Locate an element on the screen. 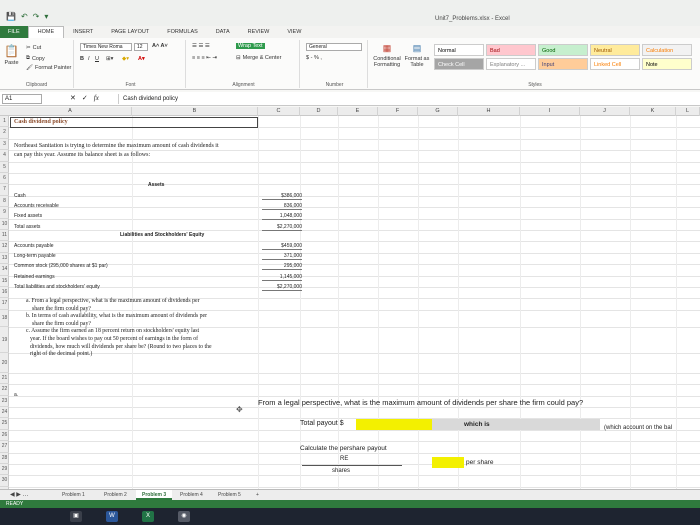  undo-icon: ↶ is located at coordinates (24, 16).